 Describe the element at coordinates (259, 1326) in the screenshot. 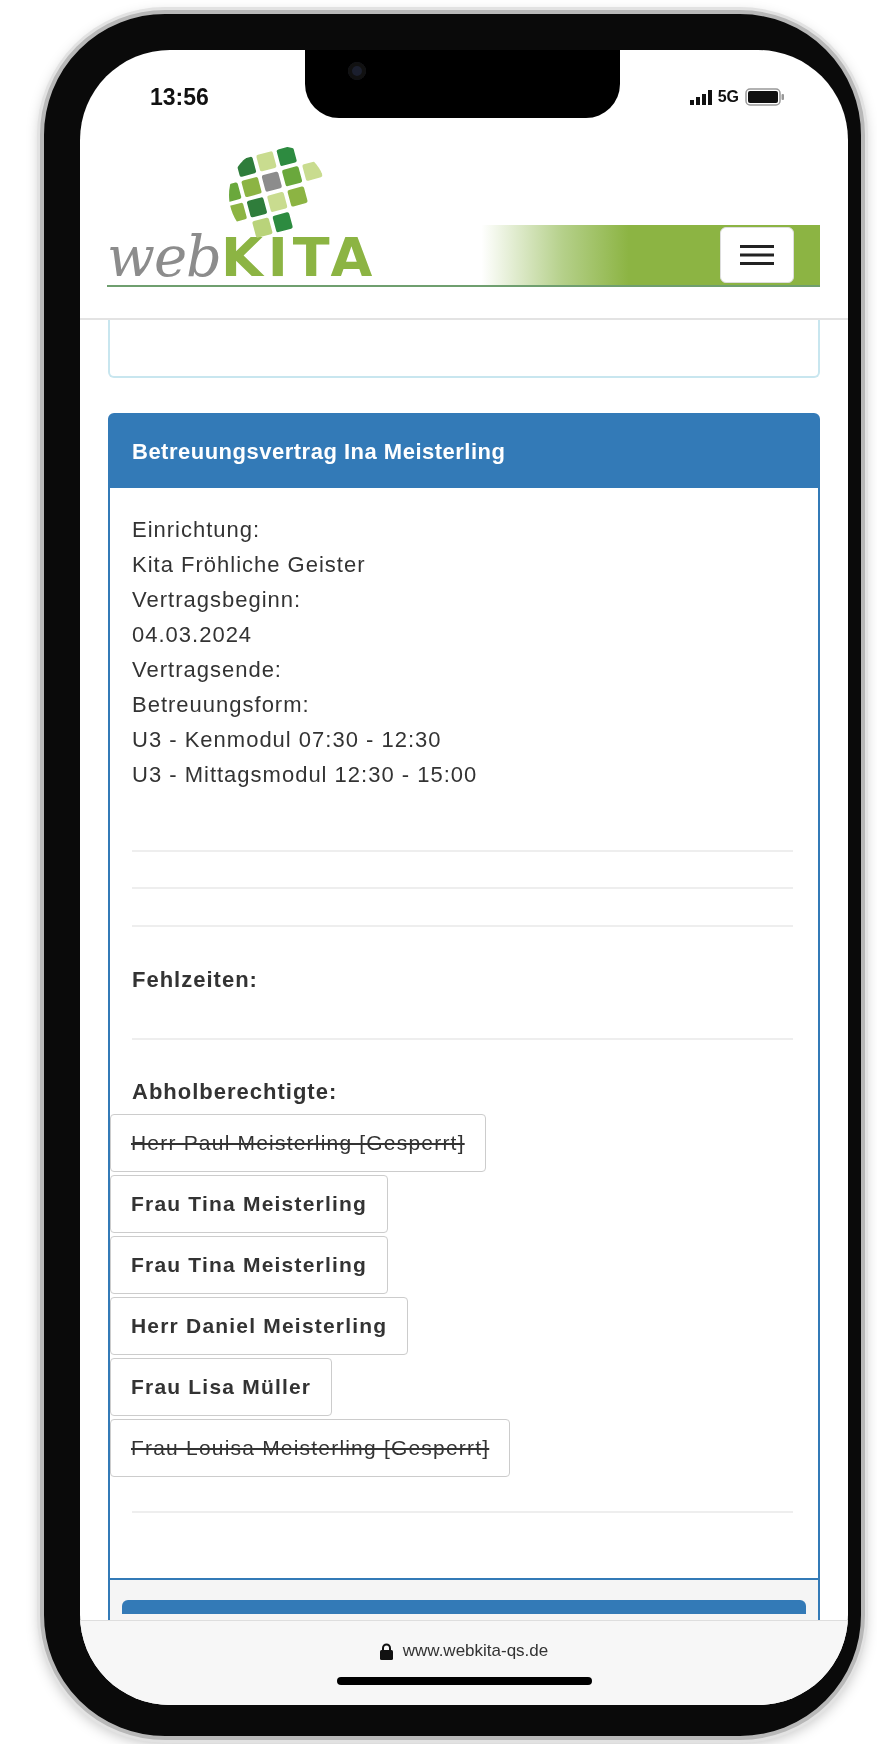

I see `pickup-person-button: Herr Daniel Meisterling` at that location.